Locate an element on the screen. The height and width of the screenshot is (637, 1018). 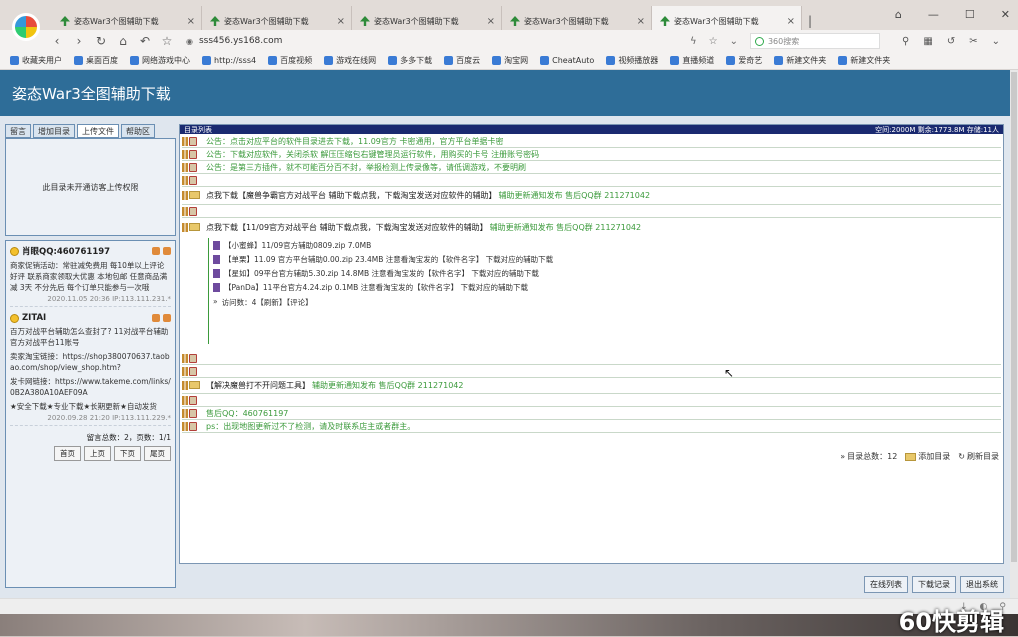
bookmark-item: 百度云 is located at coordinates (462, 60).